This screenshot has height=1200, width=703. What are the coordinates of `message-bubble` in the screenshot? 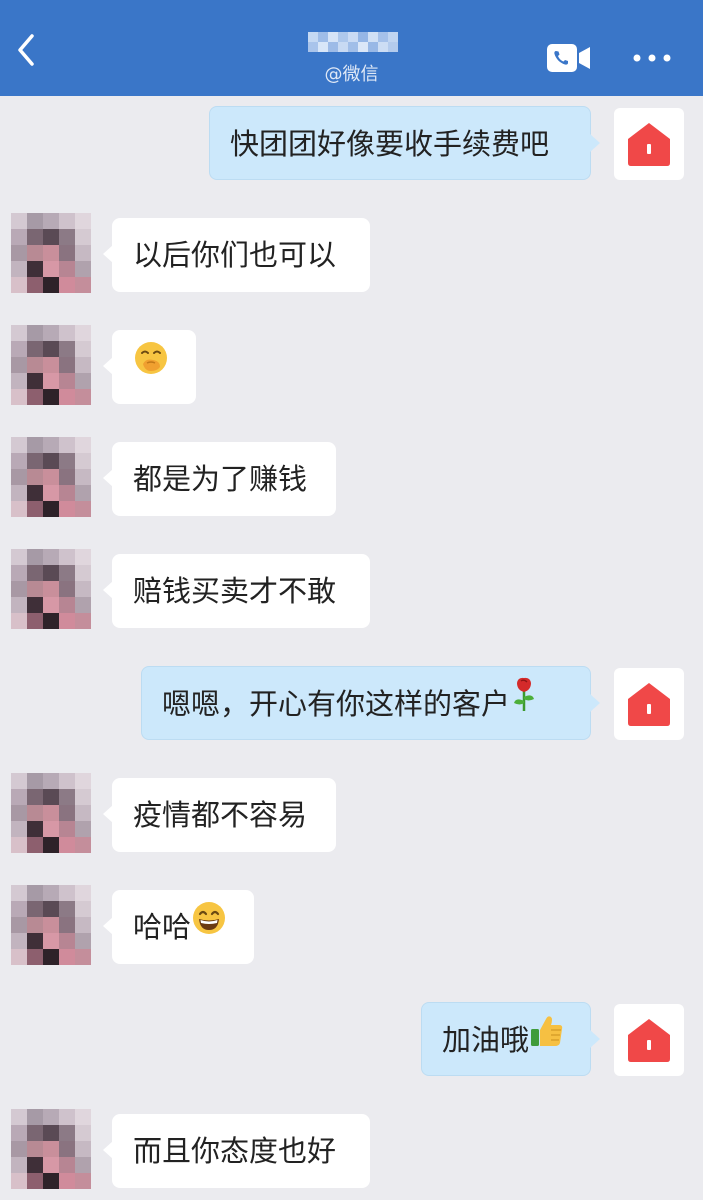 It's located at (149, 366).